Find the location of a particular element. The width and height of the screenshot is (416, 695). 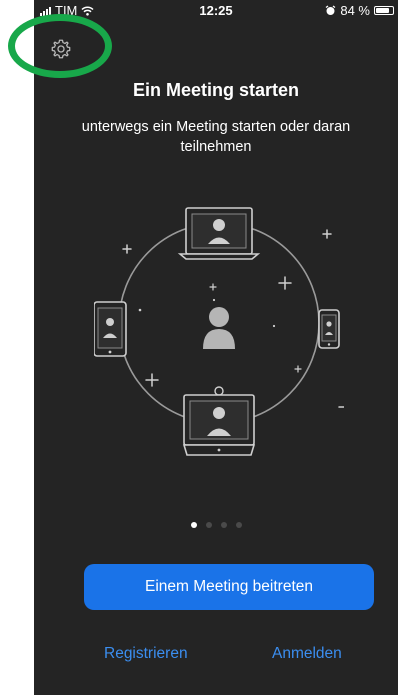

page-title: Ein Meeting starten is located at coordinates (216, 90).